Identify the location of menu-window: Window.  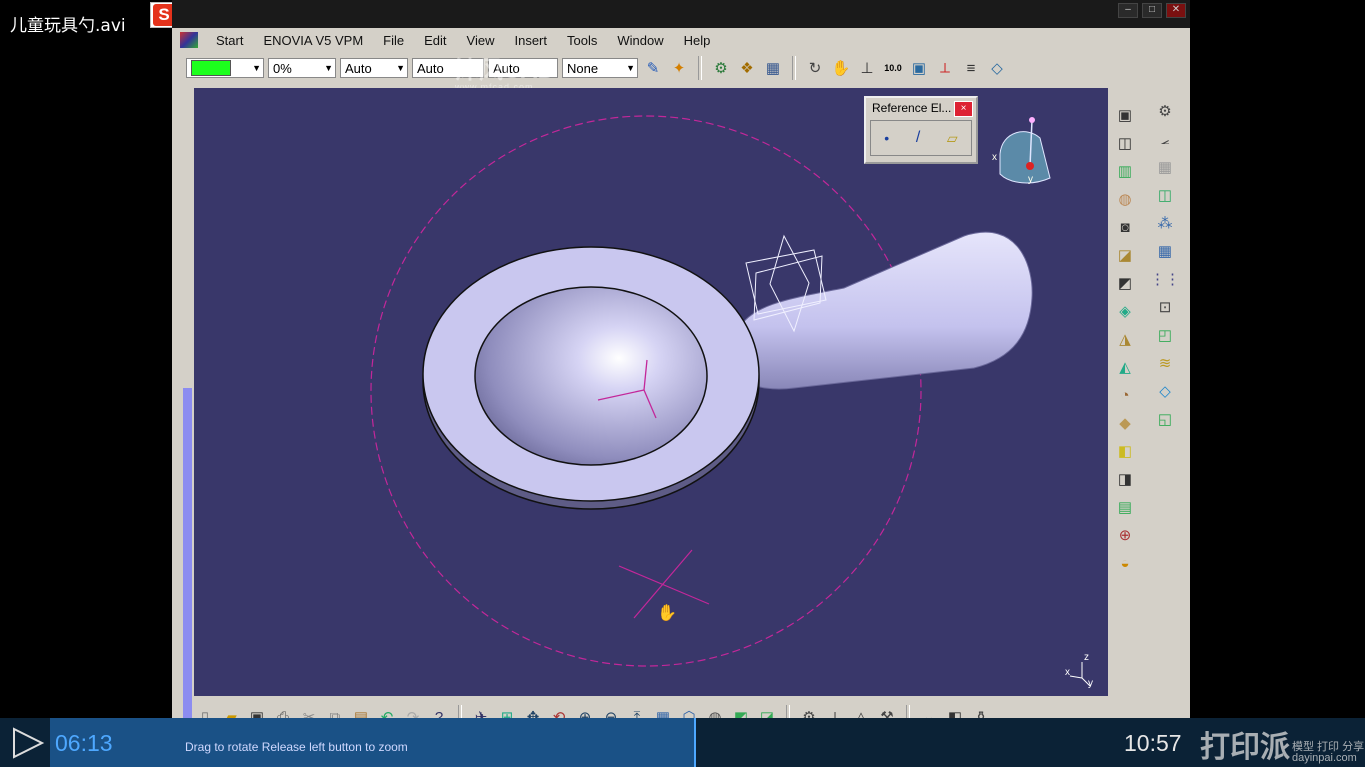
(640, 40).